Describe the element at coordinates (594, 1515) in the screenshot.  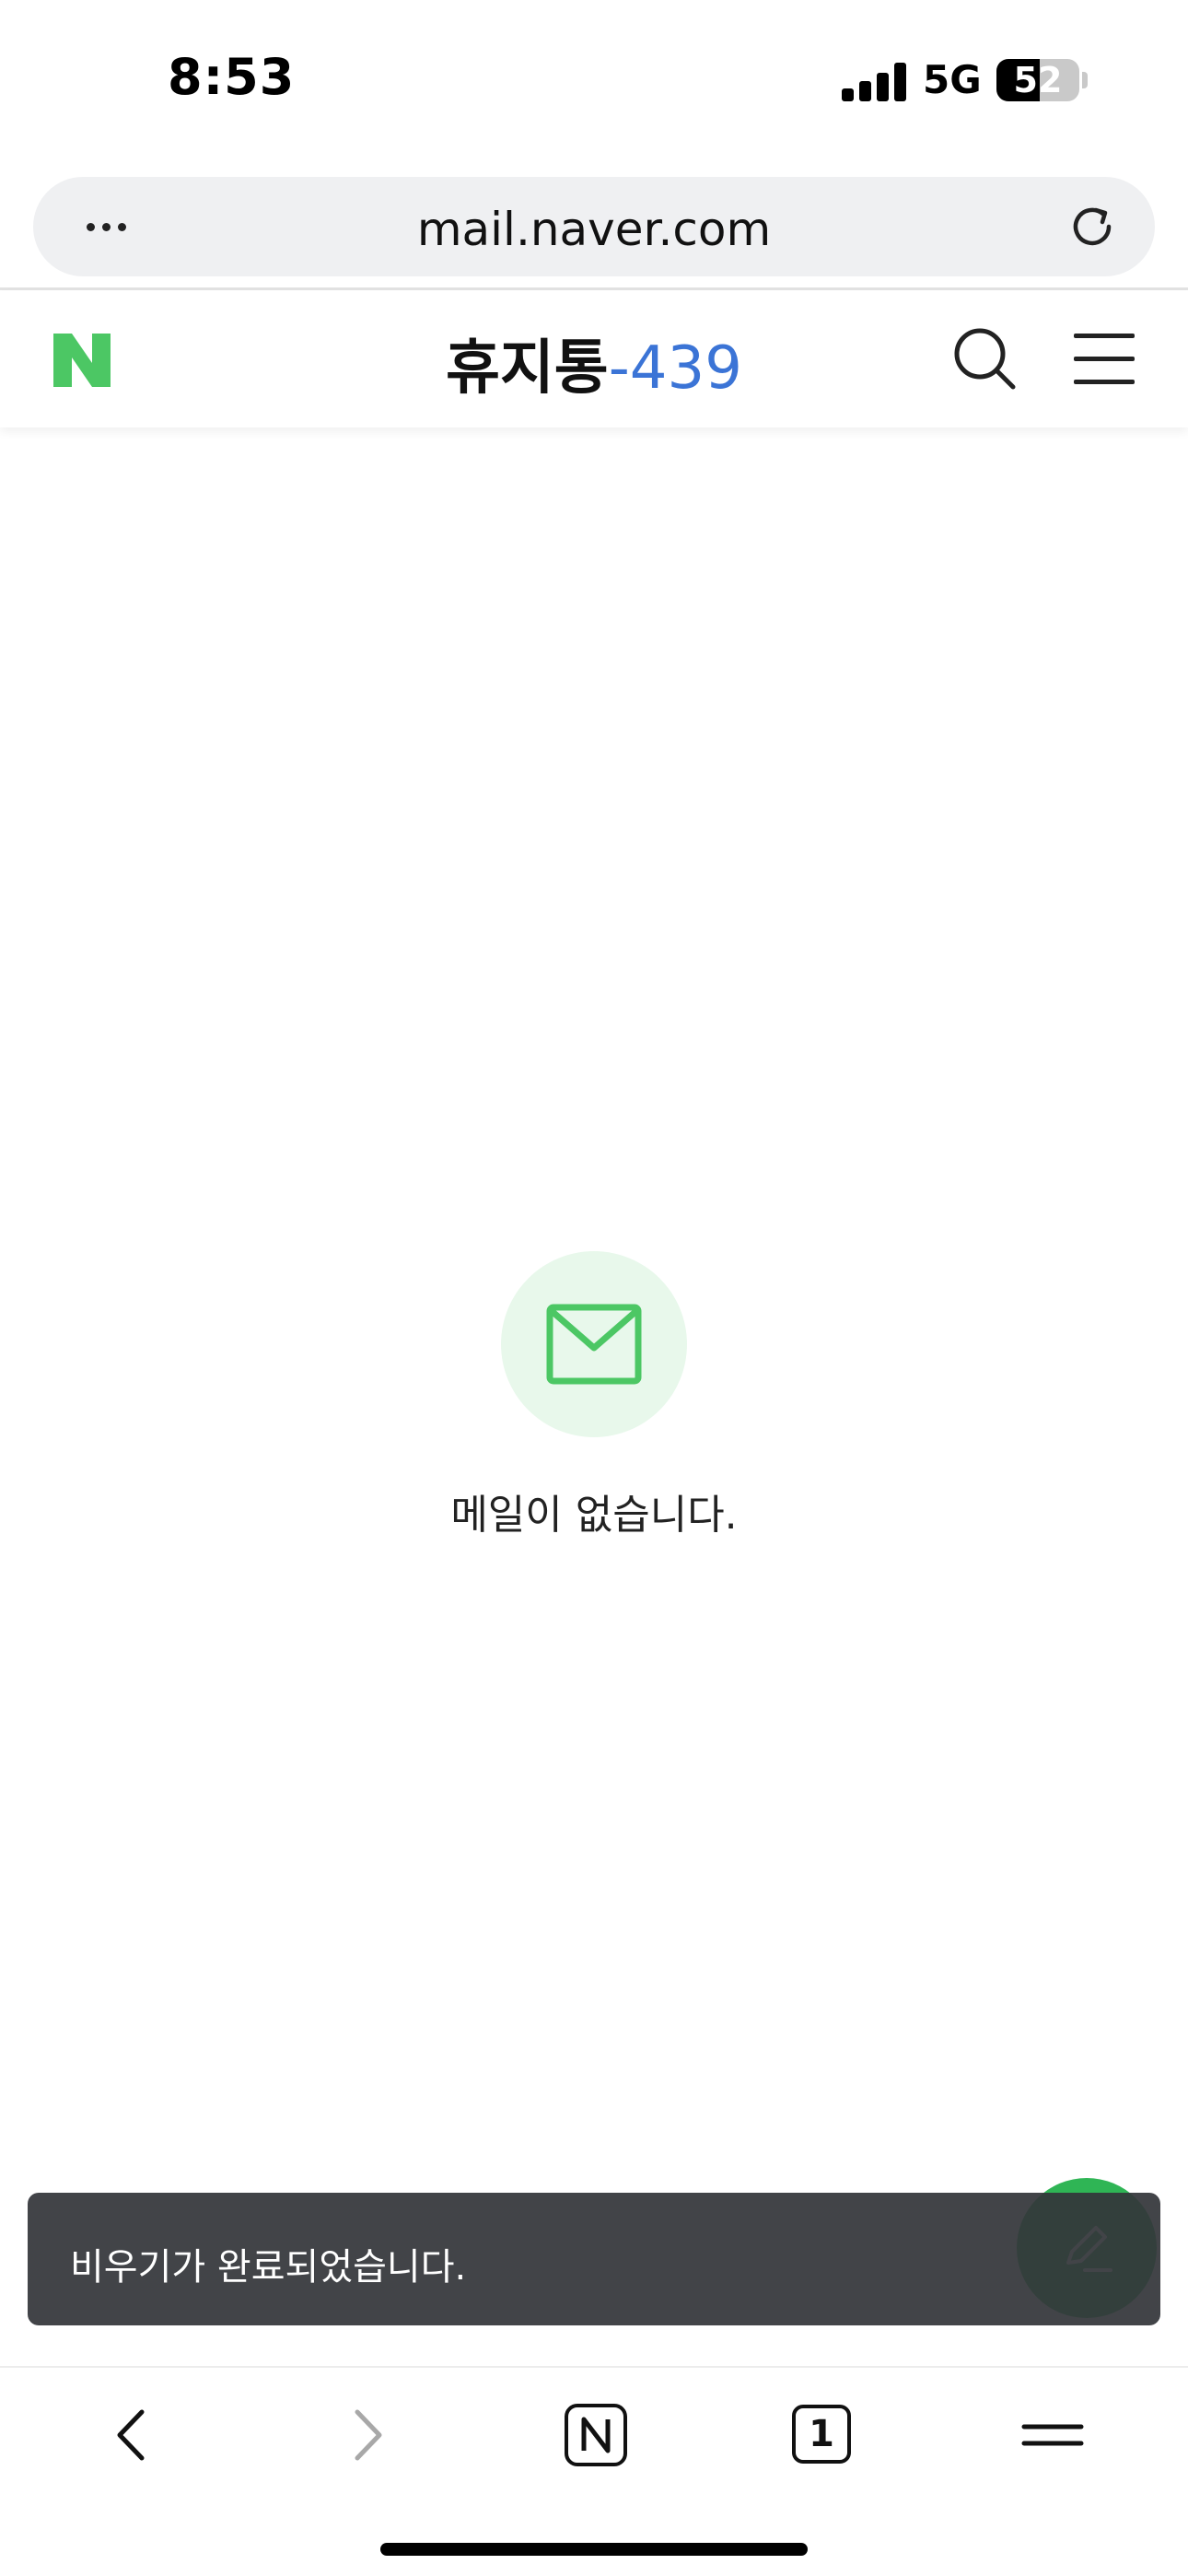
I see `empty-state-message: 메일이 없습니다.` at that location.